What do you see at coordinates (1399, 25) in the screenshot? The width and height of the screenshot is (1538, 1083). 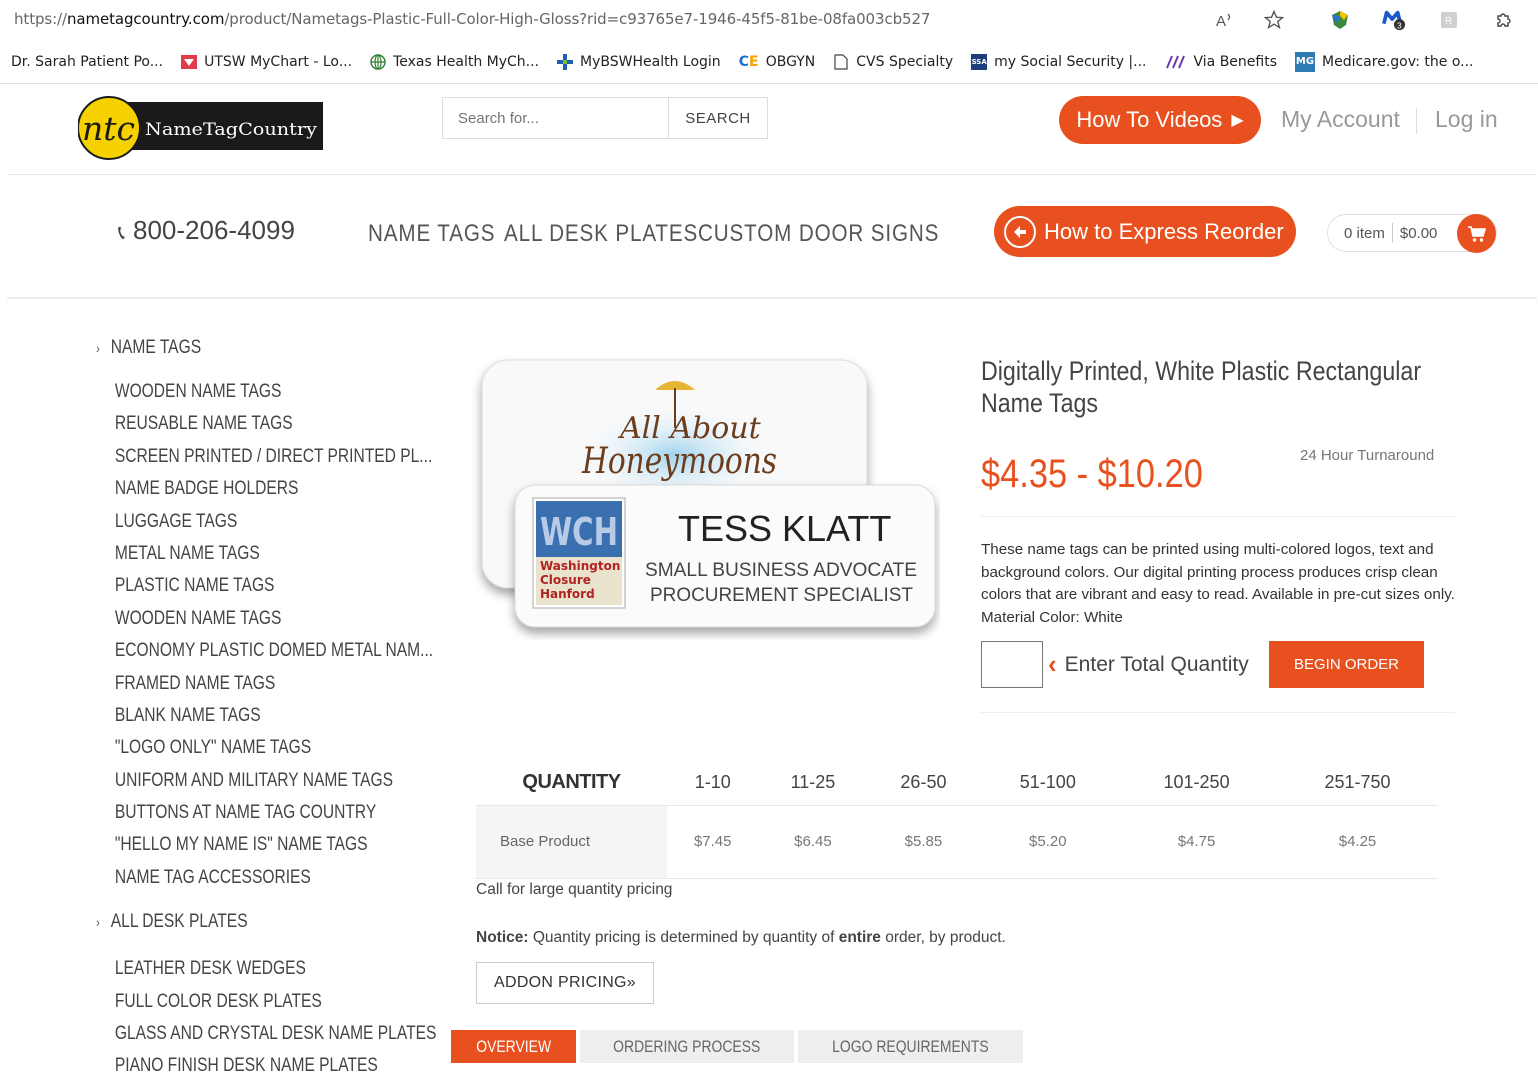 I see `extension-badge: 3` at bounding box center [1399, 25].